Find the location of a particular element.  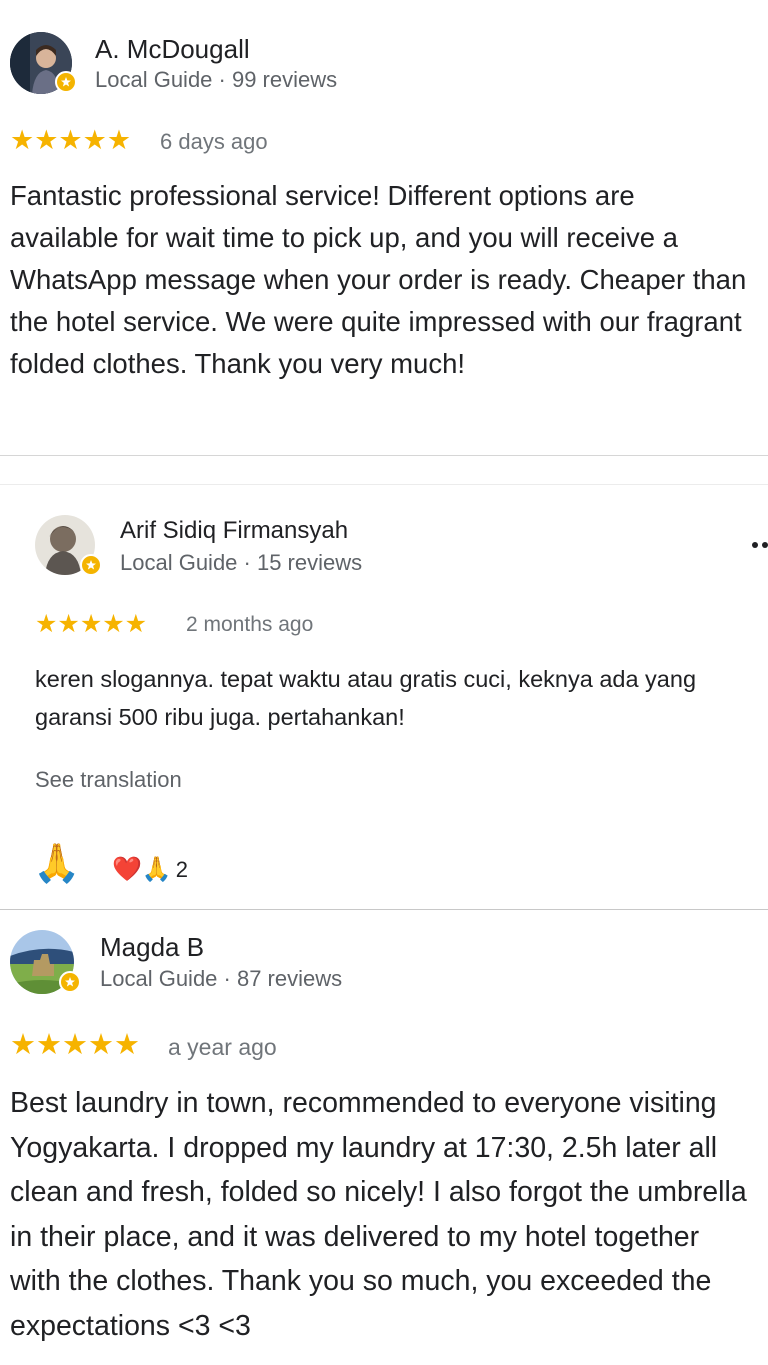

review-date: a year ago is located at coordinates (222, 1047).